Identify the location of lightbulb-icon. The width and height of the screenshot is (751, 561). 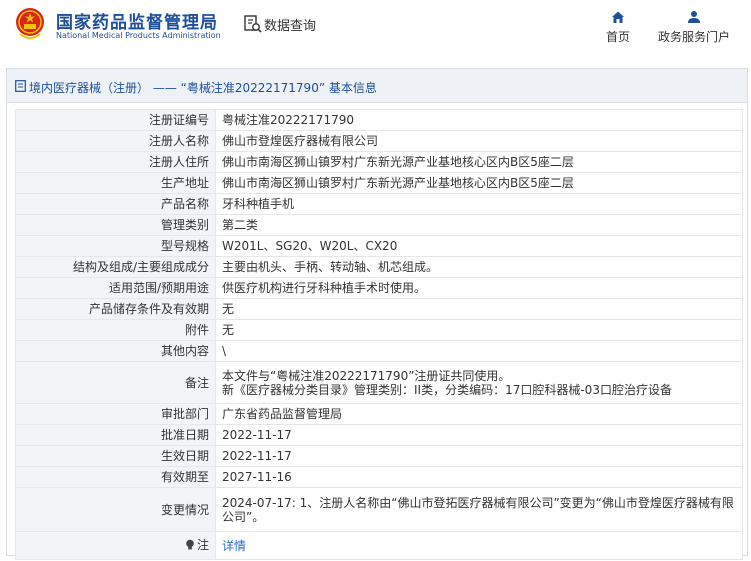
(190, 544).